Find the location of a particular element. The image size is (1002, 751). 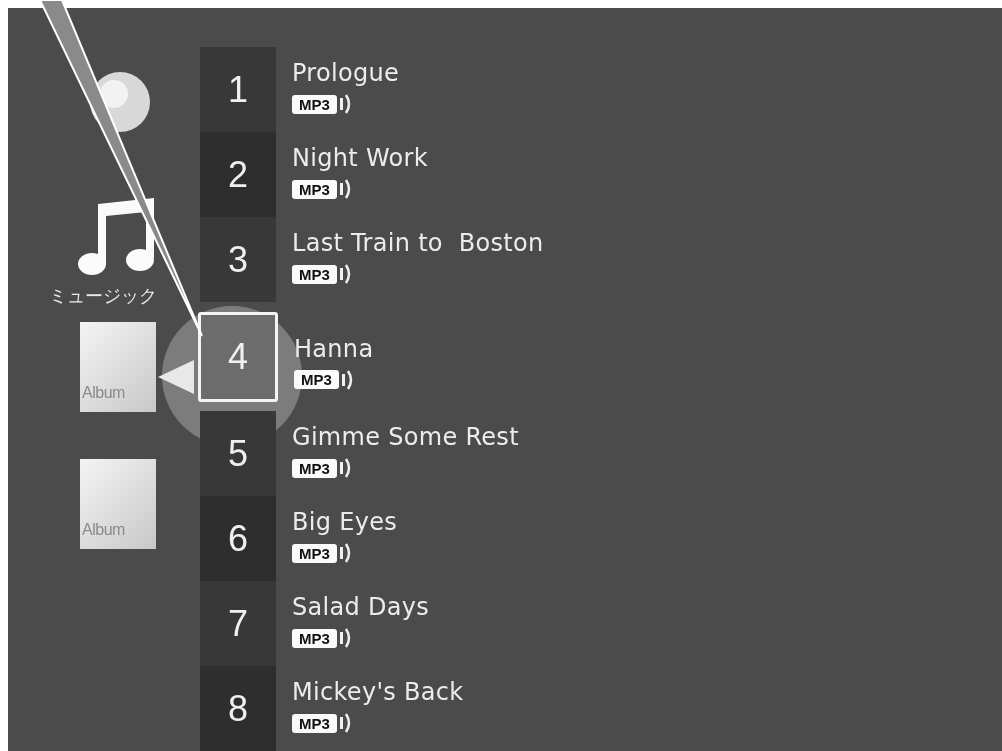

track-number: 3 is located at coordinates (238, 259).